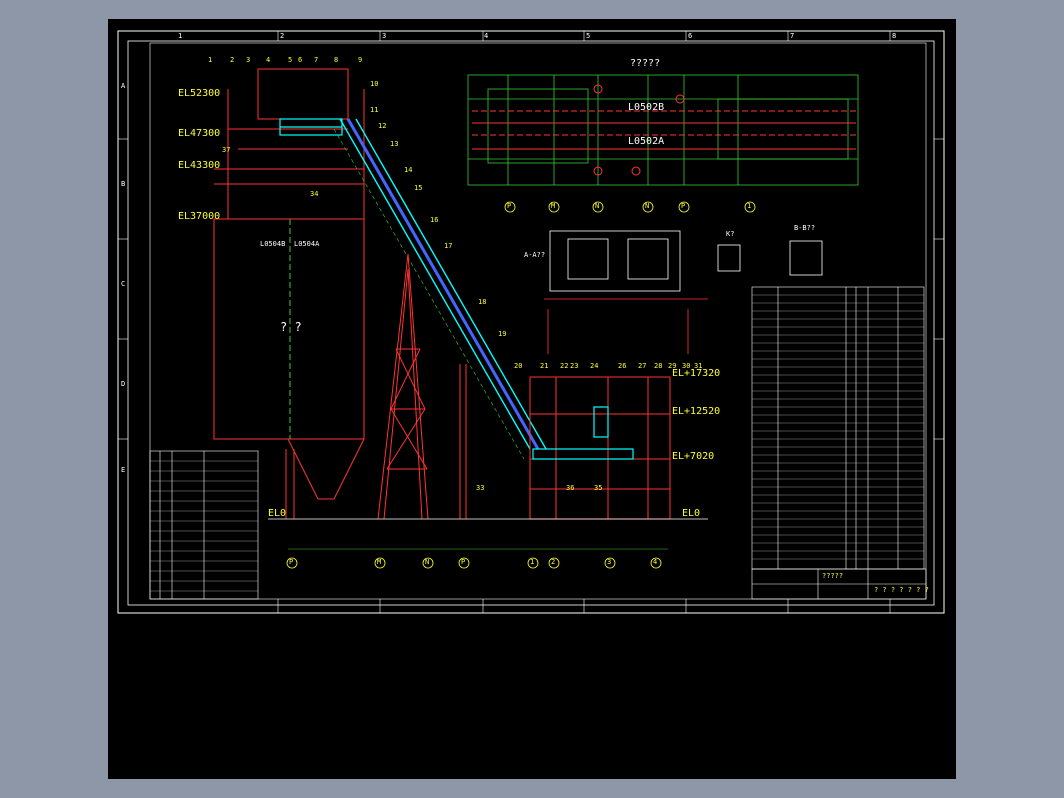 This screenshot has width=1064, height=798. Describe the element at coordinates (502, 334) in the screenshot. I see `callout-19: 19` at that location.